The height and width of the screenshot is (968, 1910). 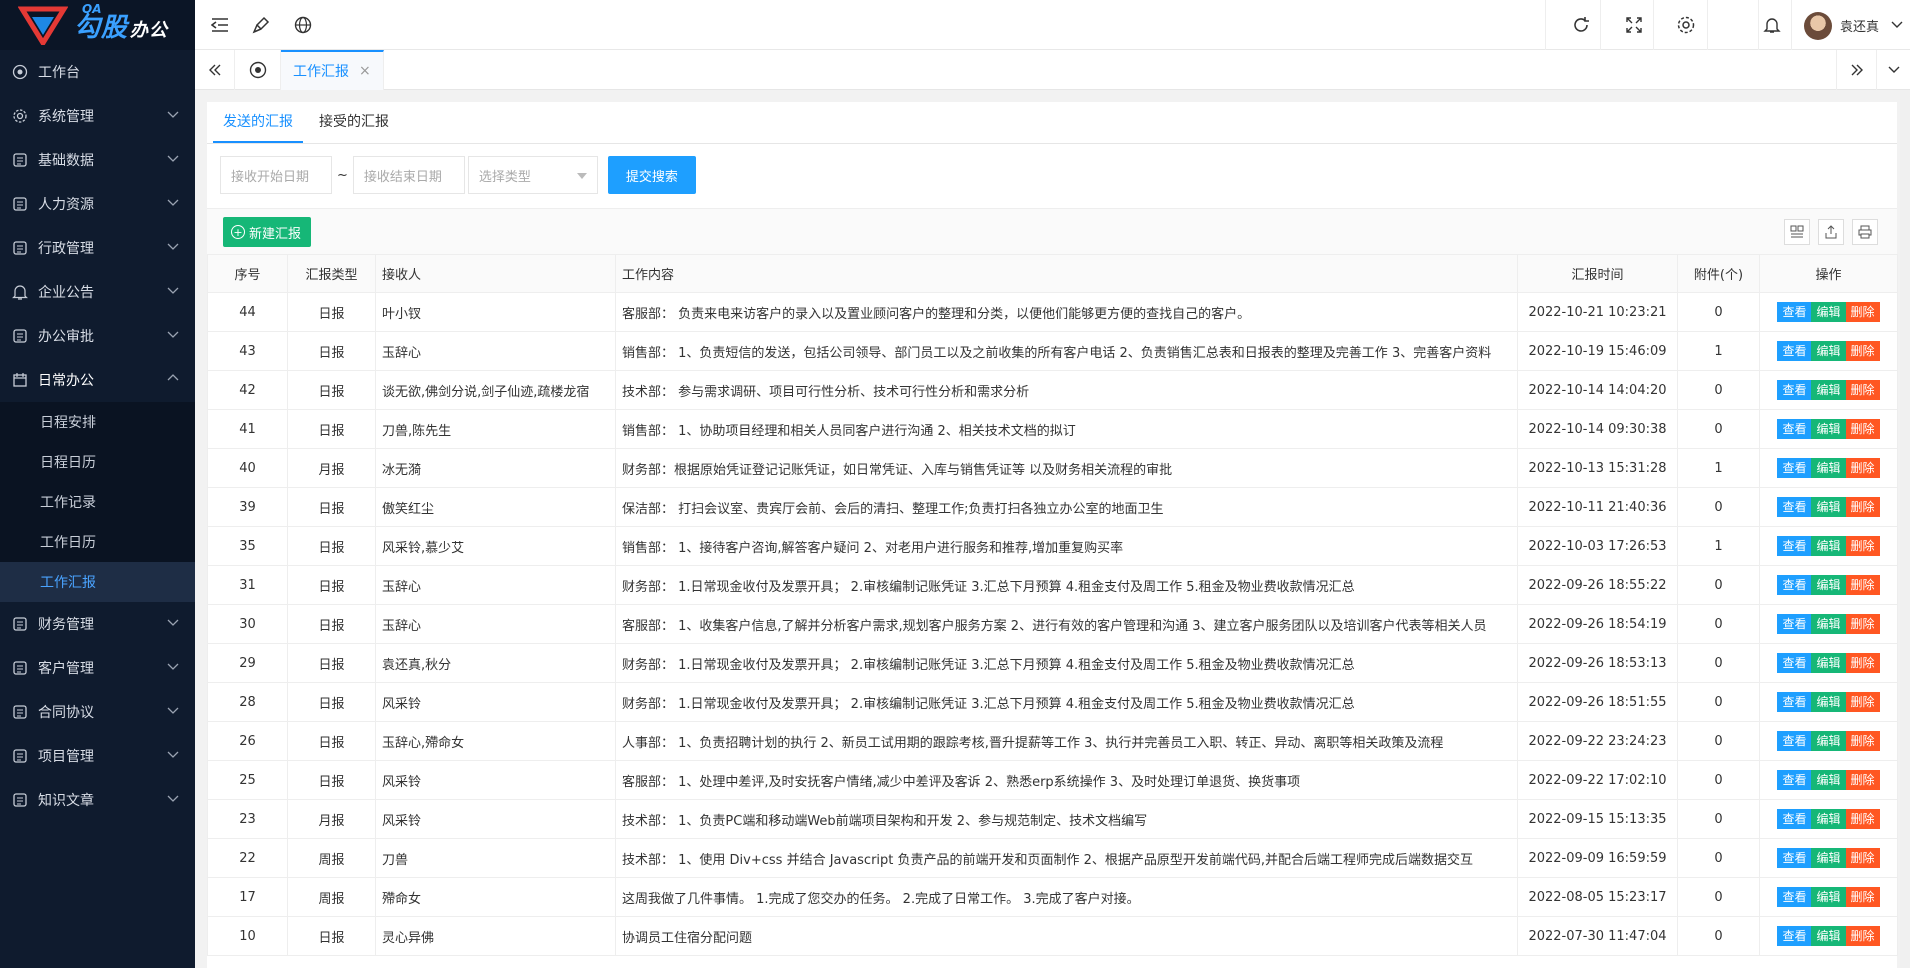 What do you see at coordinates (1831, 232) in the screenshot?
I see `export-icon` at bounding box center [1831, 232].